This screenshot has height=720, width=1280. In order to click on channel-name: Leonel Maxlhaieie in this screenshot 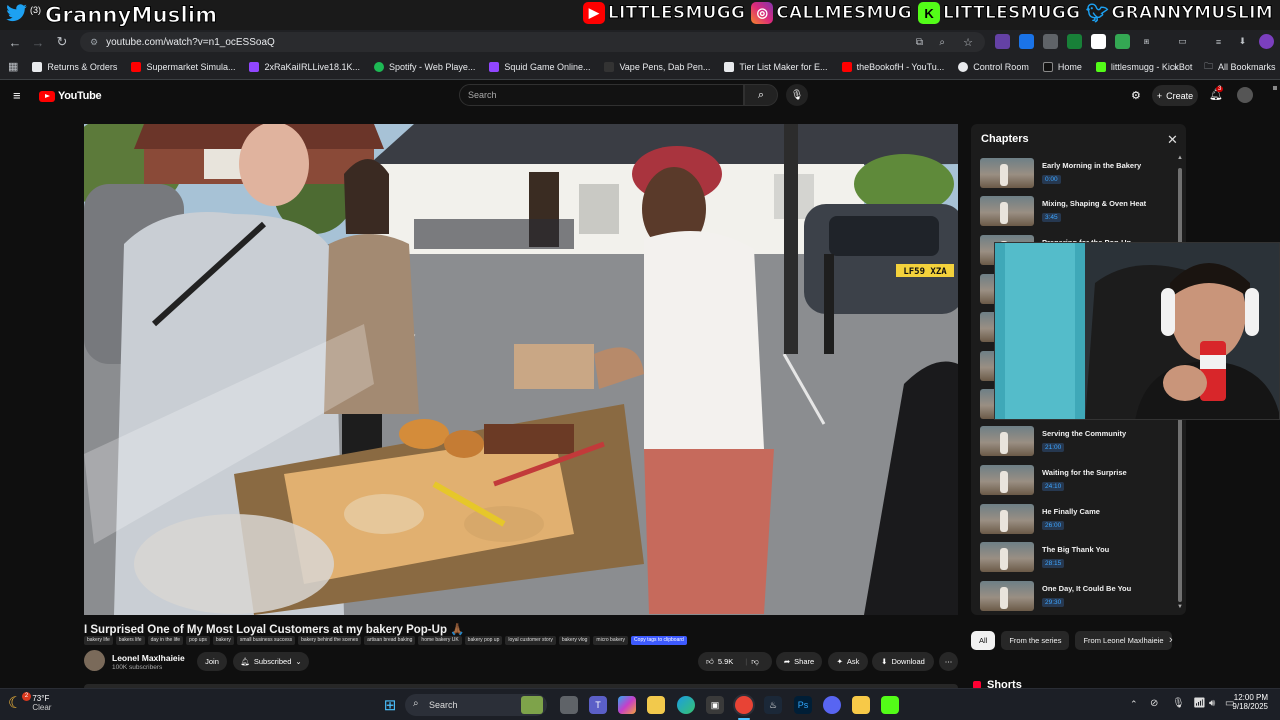, I will do `click(148, 658)`.